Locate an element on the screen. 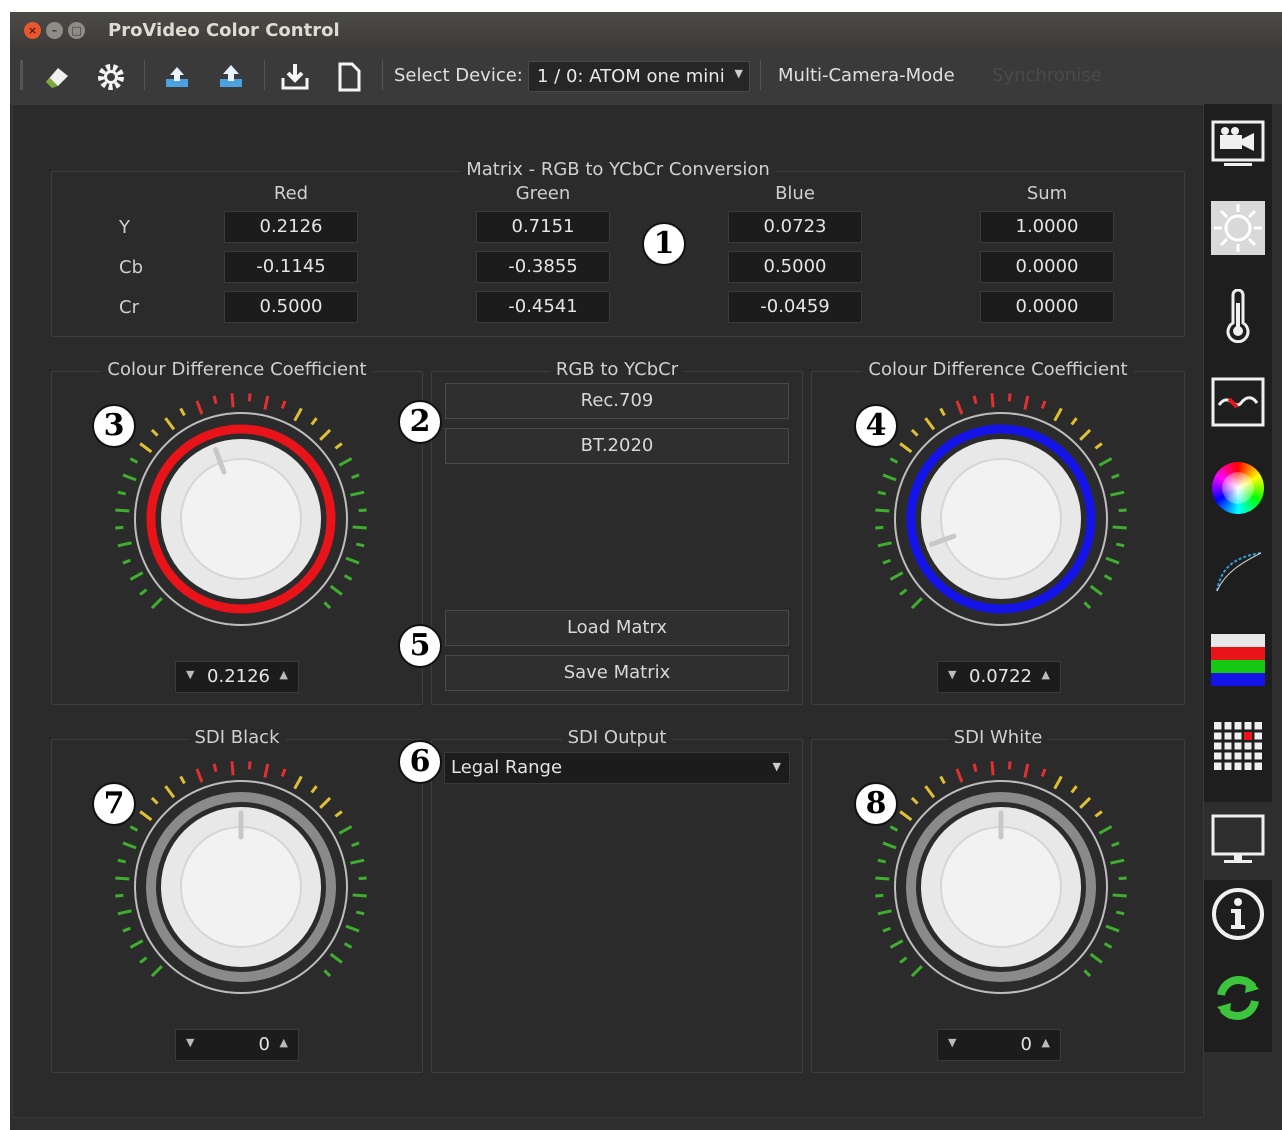 The width and height of the screenshot is (1282, 1130). multi-camera-mode-button: Multi-Camera-Mode is located at coordinates (866, 75).